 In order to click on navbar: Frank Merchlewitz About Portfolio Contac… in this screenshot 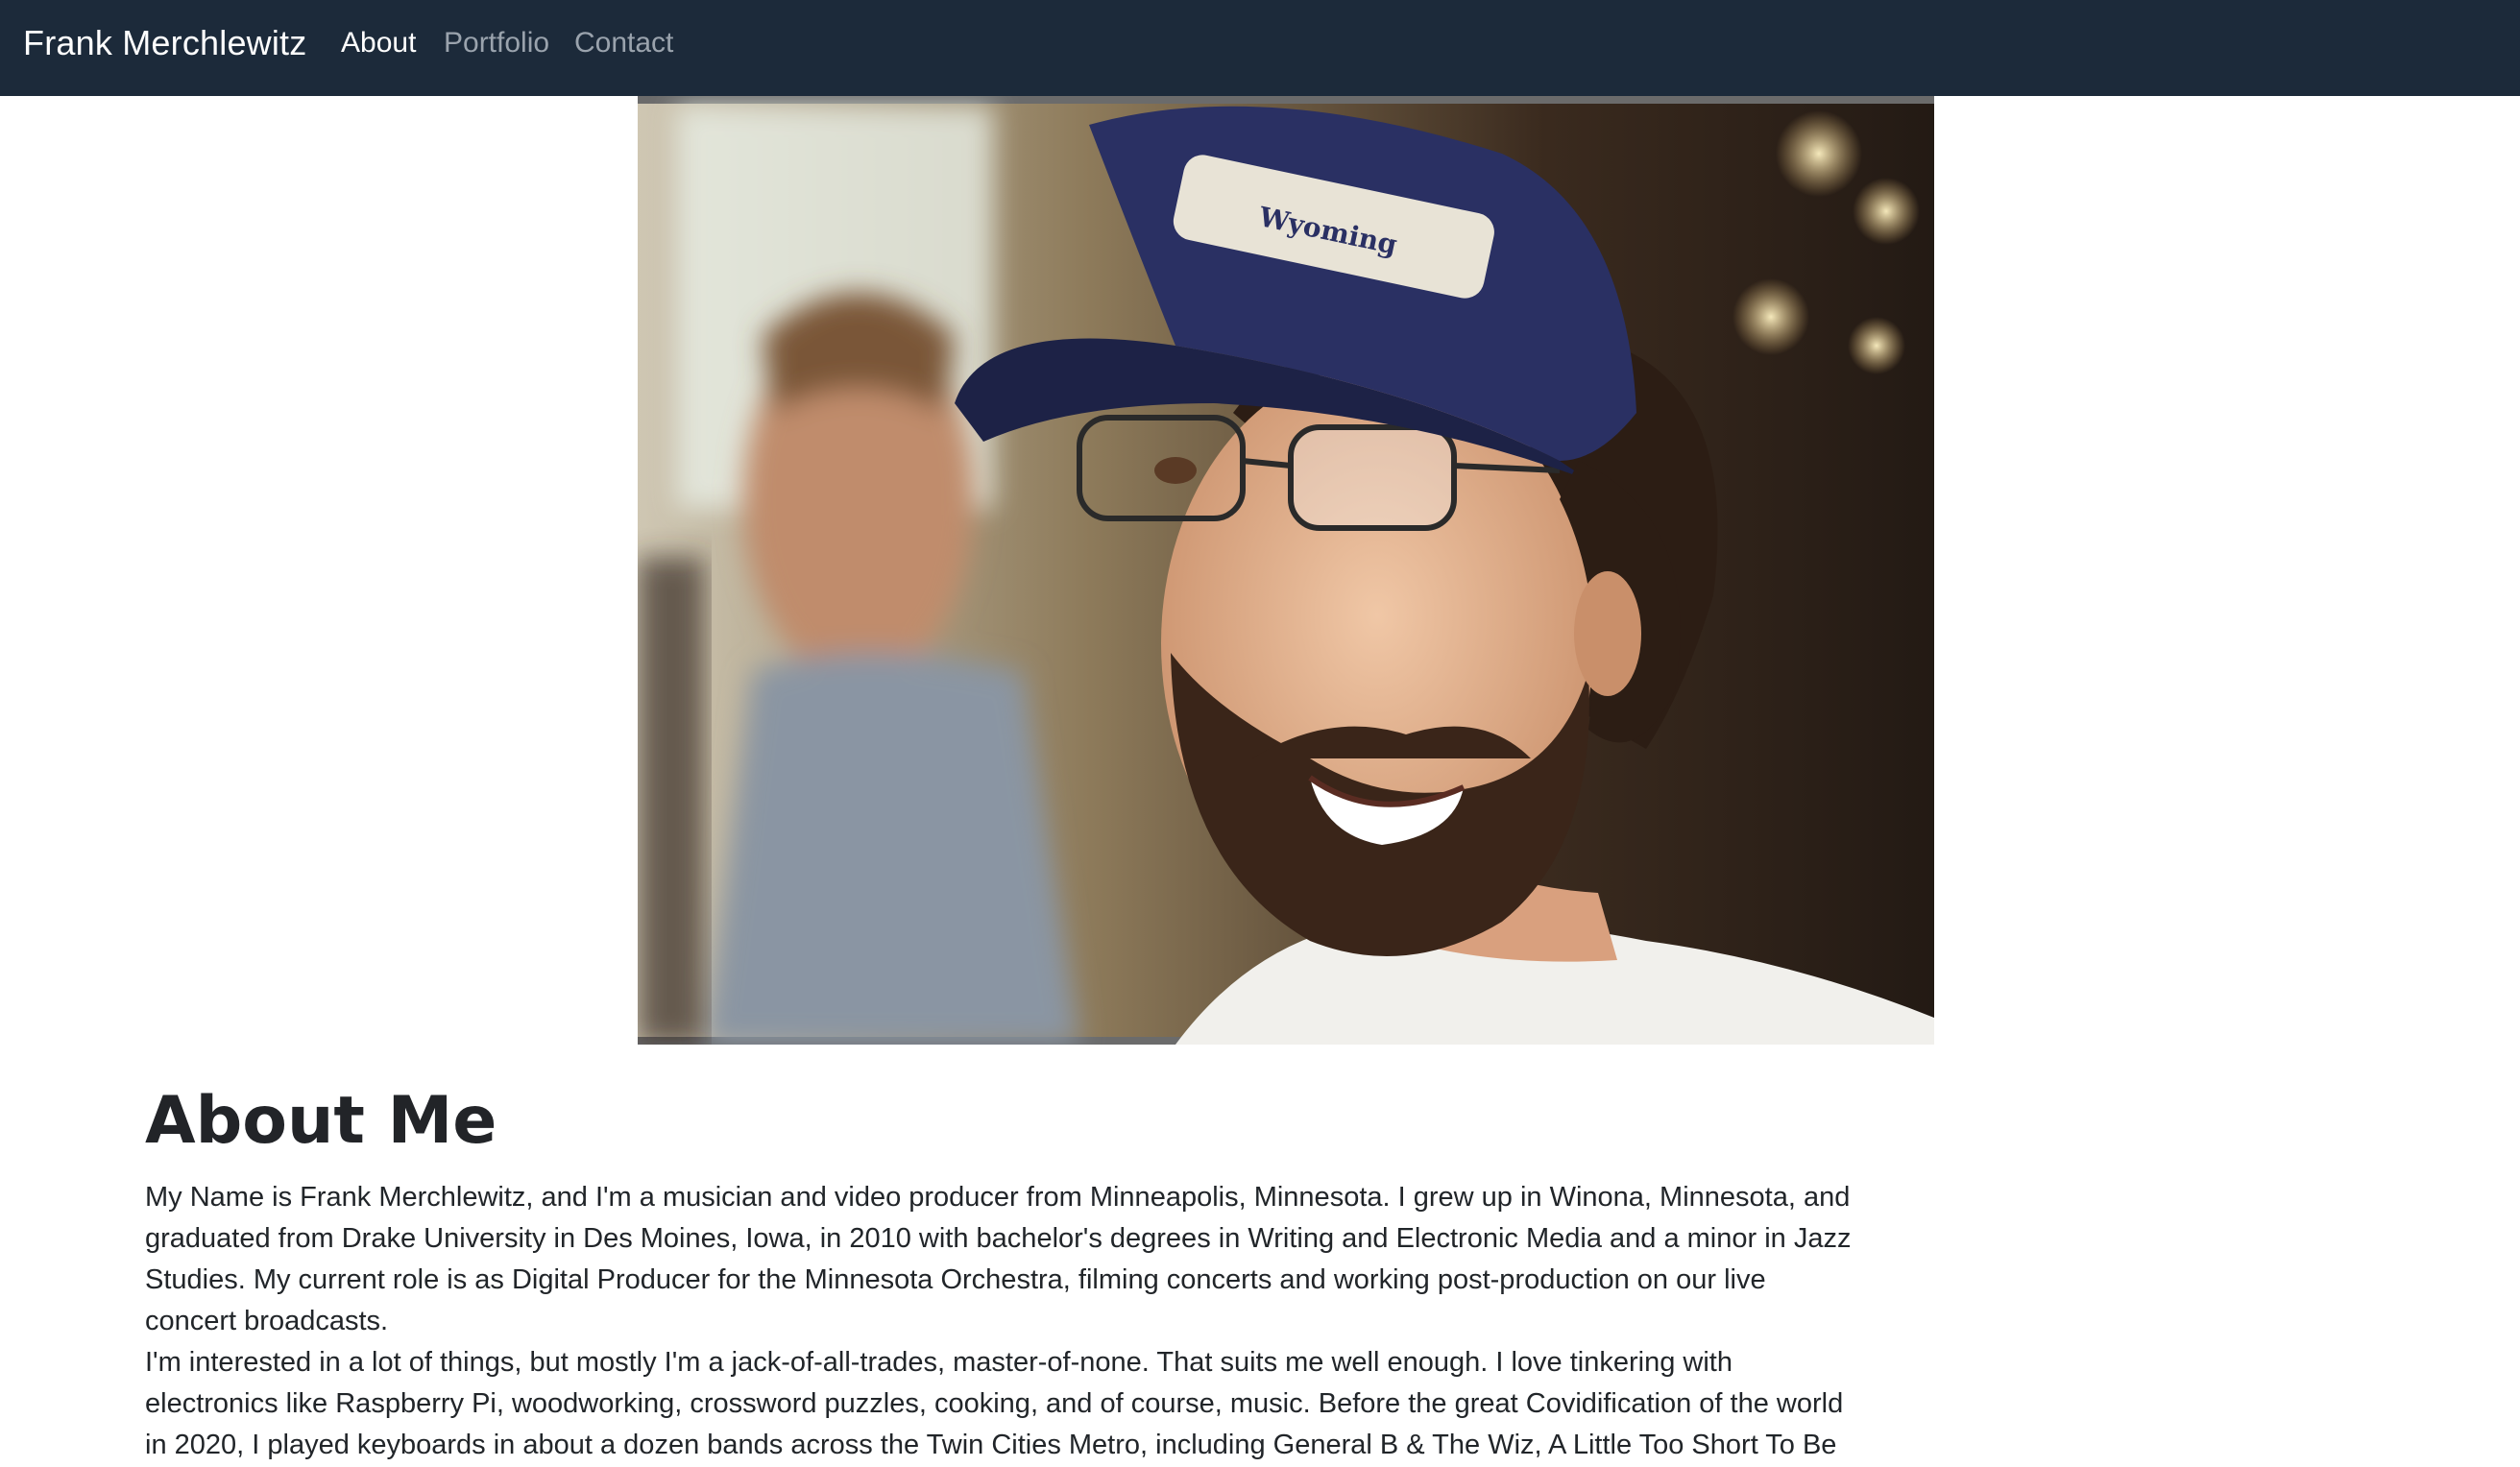, I will do `click(1260, 48)`.